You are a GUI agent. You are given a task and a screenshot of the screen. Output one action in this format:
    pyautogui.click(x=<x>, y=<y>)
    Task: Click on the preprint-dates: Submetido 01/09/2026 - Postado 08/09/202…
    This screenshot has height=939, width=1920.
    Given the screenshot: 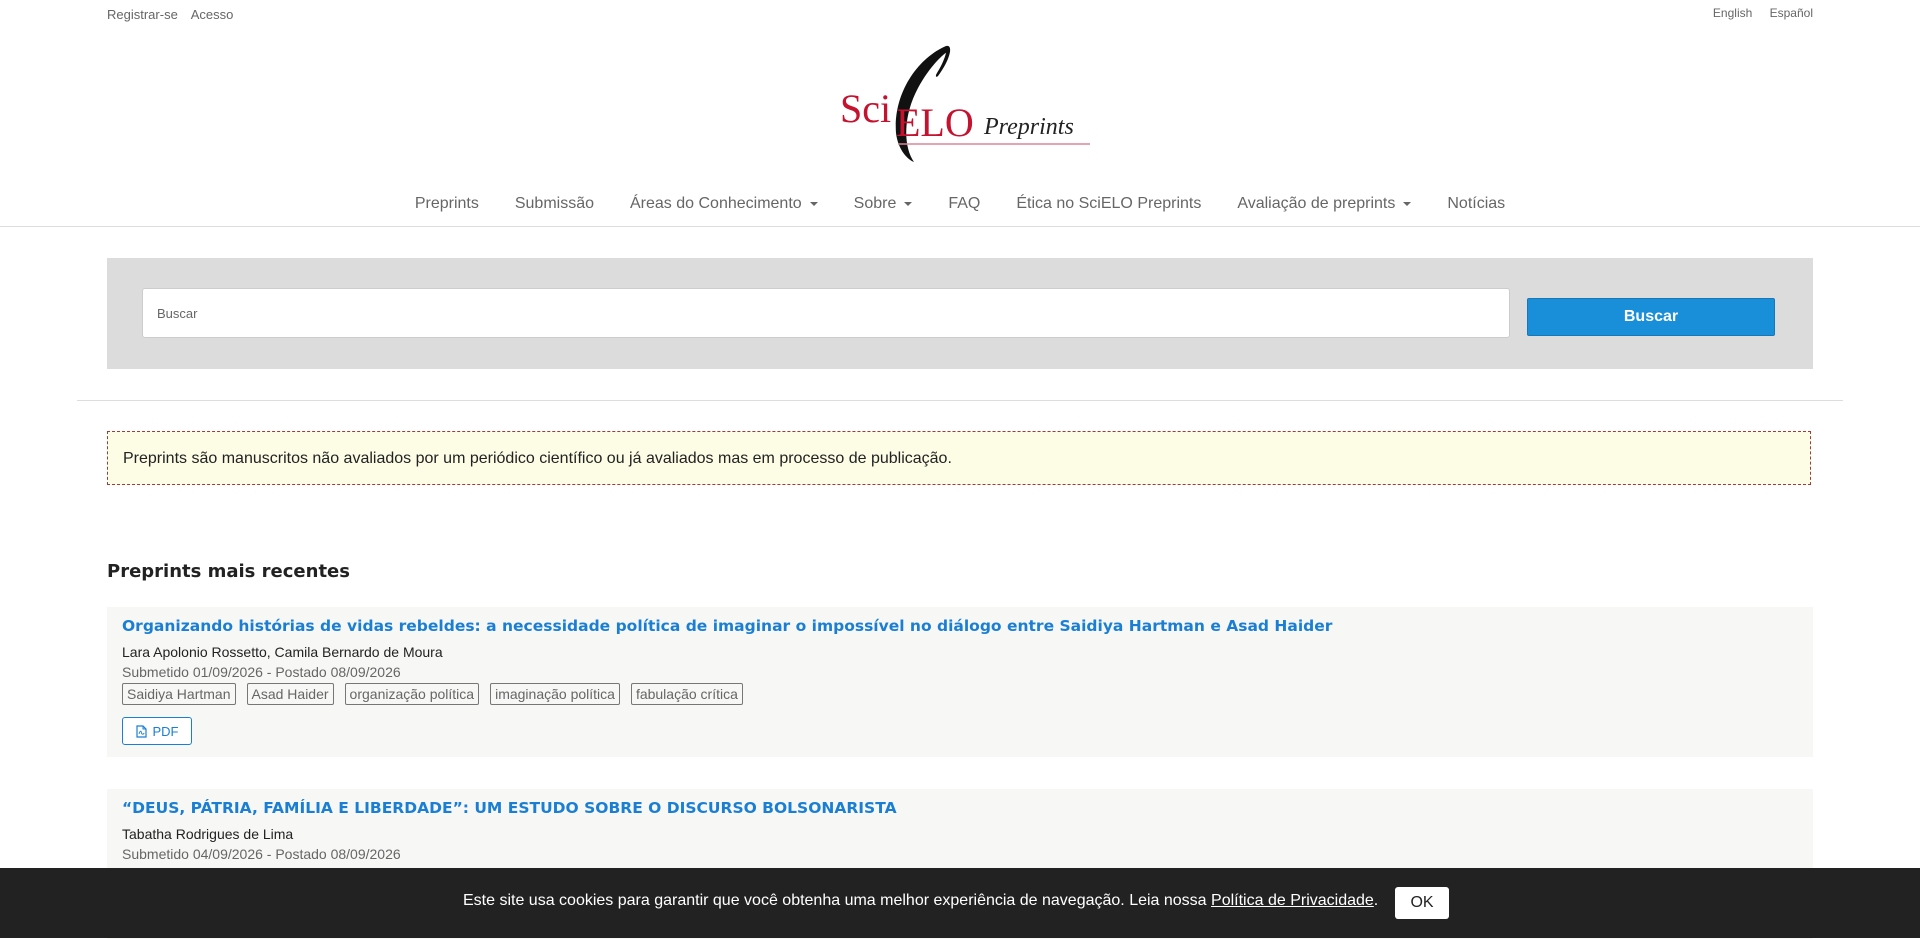 What is the action you would take?
    pyautogui.click(x=261, y=672)
    